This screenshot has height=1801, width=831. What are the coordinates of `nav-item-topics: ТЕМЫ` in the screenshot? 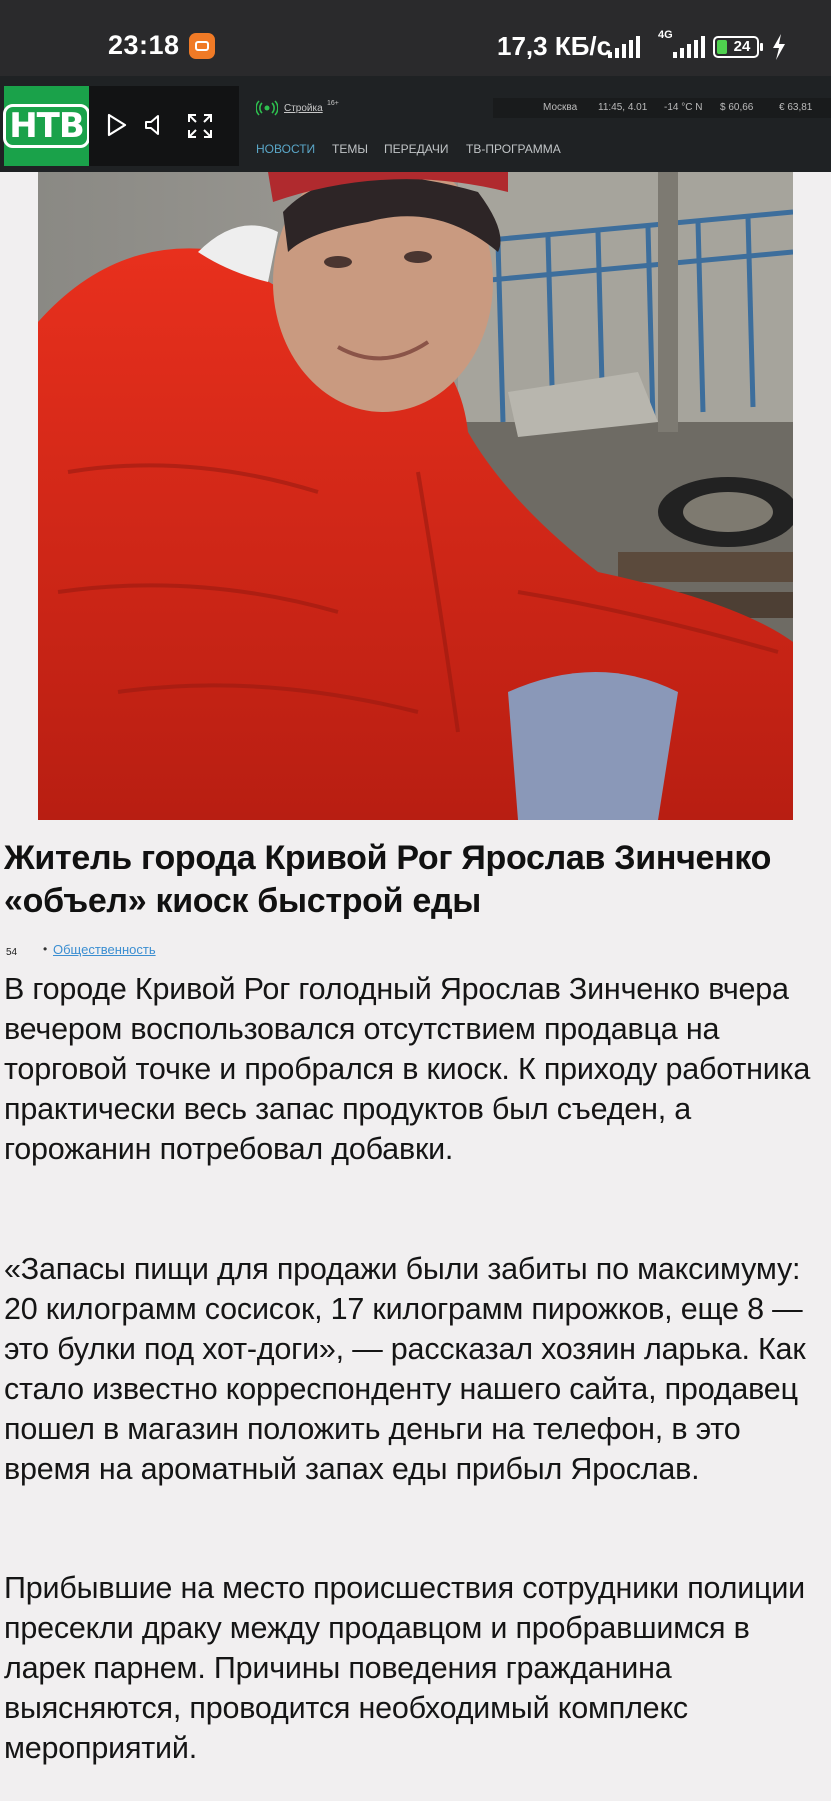 It's located at (350, 149).